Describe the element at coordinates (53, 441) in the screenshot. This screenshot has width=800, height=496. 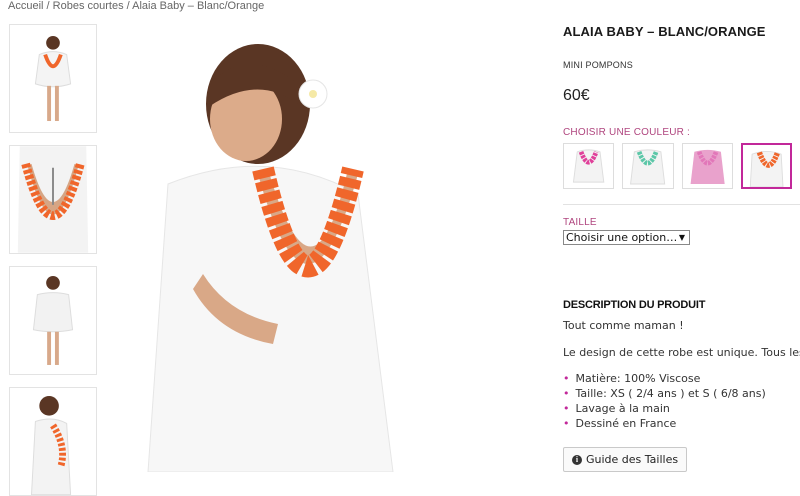
I see `thumbnail-dress-side` at that location.